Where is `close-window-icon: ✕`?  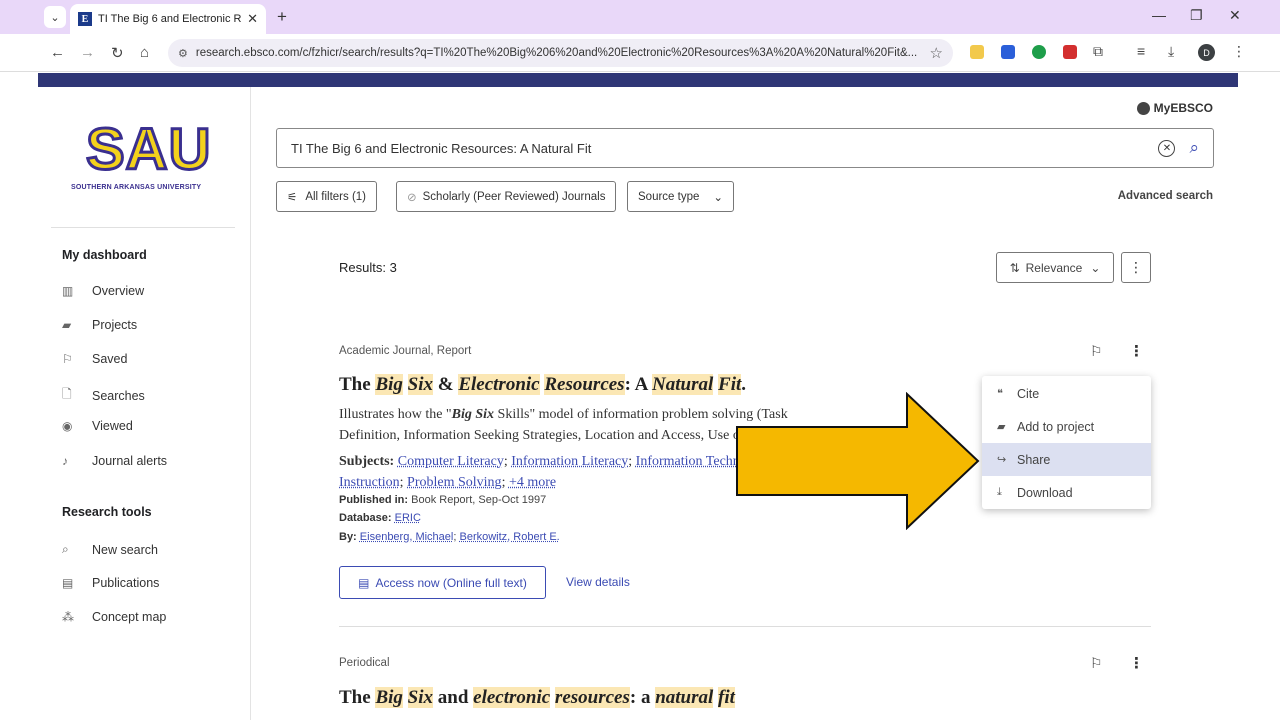 close-window-icon: ✕ is located at coordinates (1235, 15).